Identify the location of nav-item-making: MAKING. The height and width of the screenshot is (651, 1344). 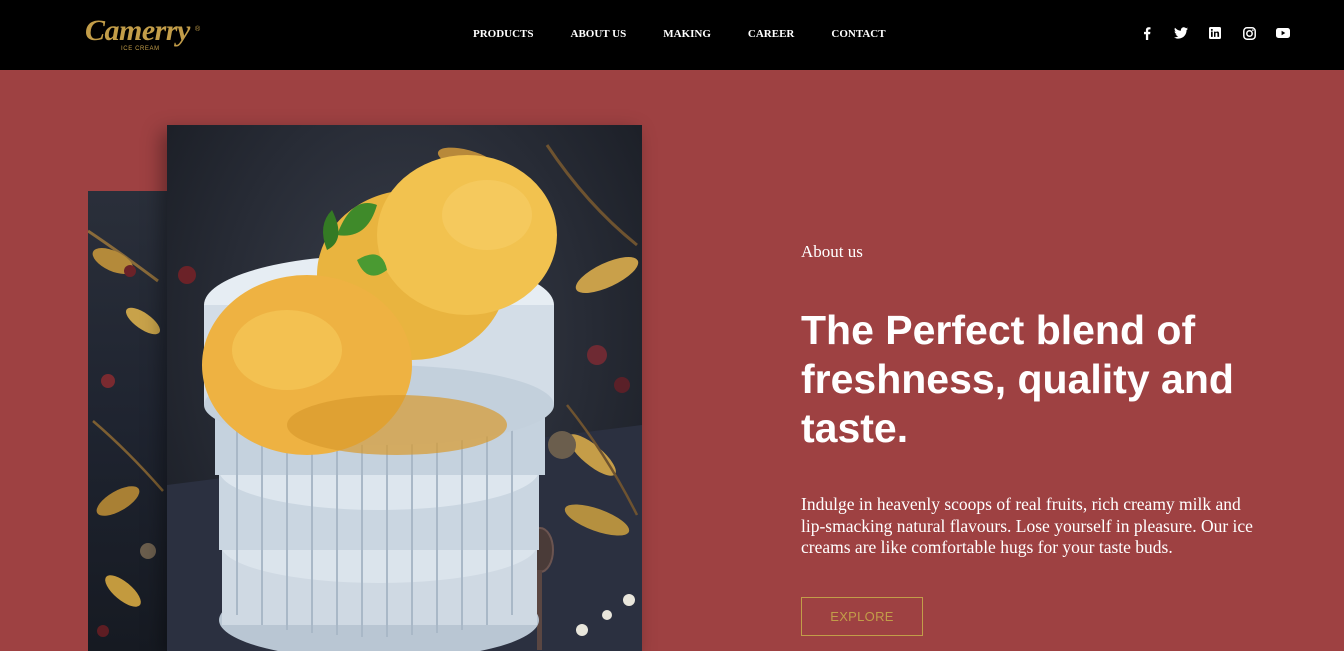
(687, 34).